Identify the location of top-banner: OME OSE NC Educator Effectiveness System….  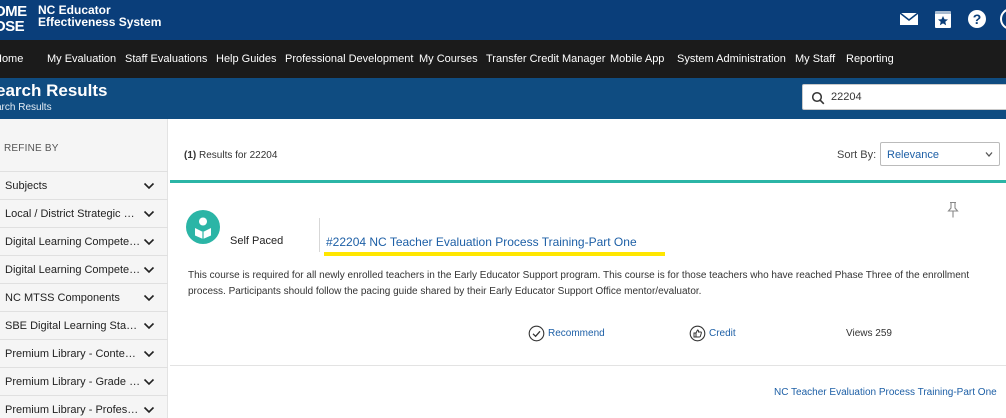
(503, 20).